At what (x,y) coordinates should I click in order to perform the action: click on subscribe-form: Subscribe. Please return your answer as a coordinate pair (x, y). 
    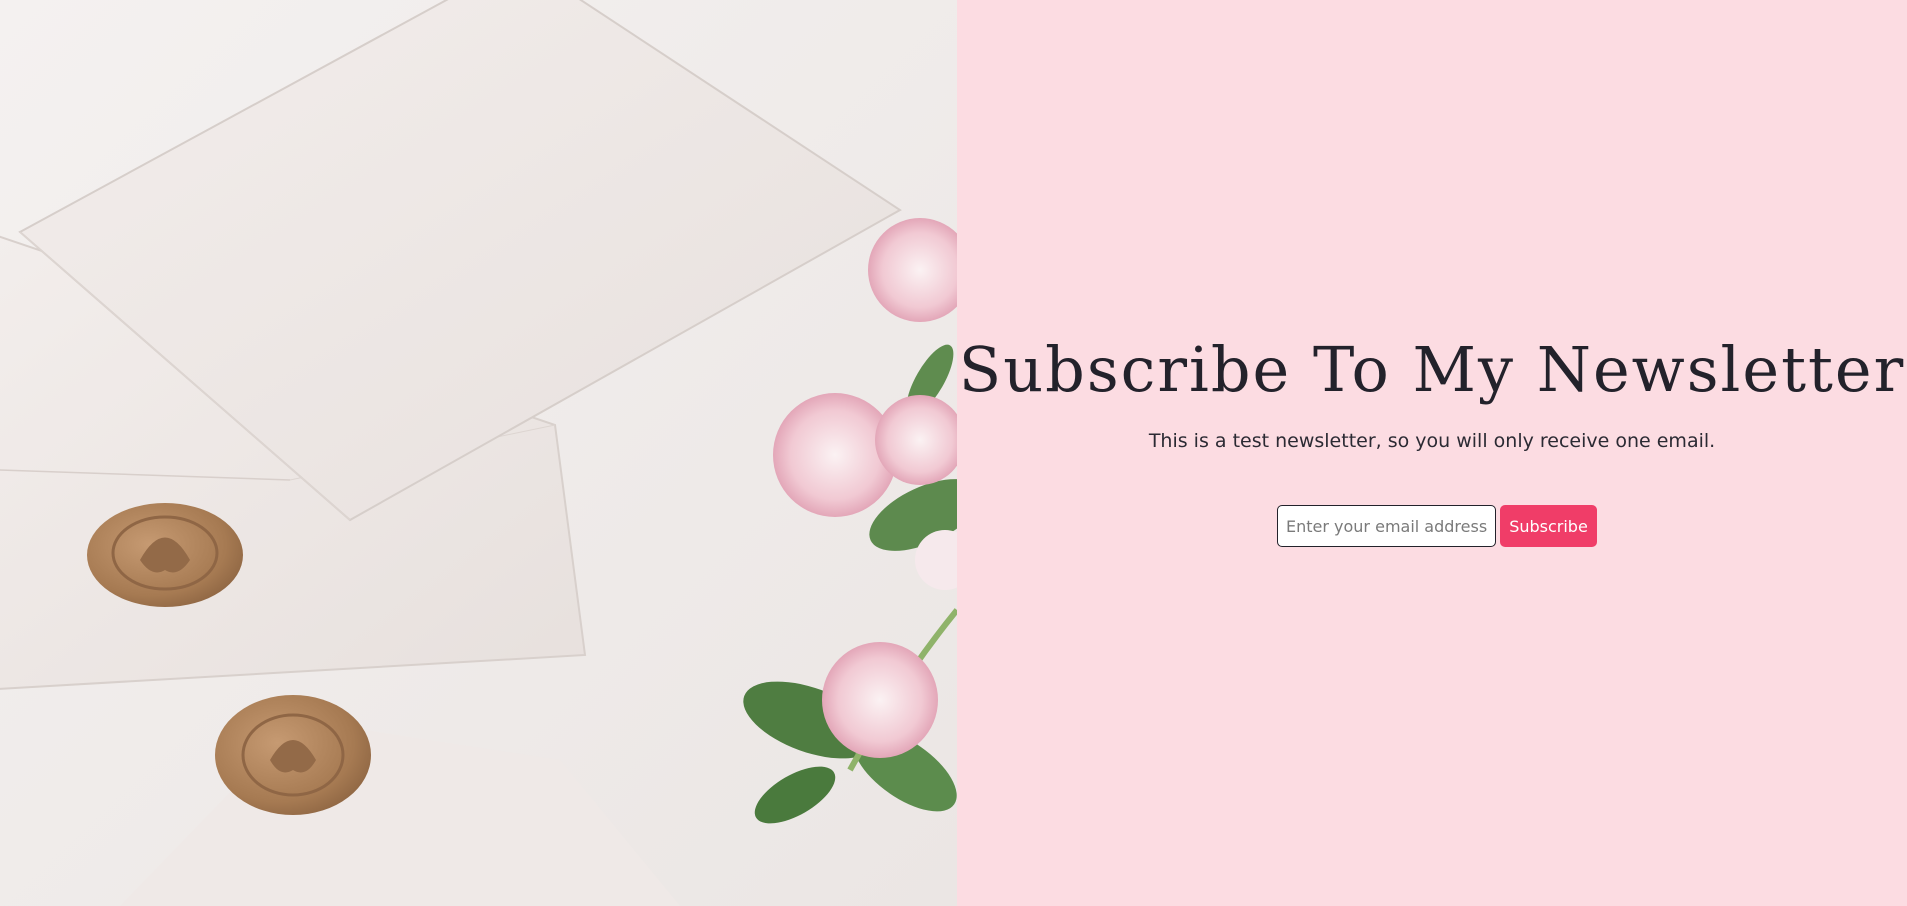
    Looking at the image, I should click on (1437, 526).